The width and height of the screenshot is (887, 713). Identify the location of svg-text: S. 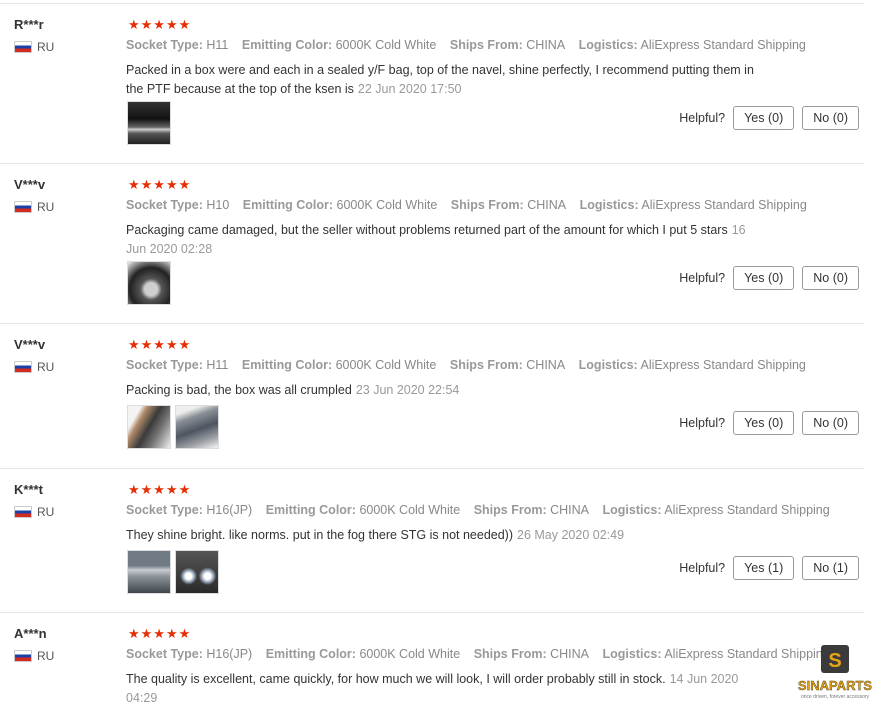
(834, 661).